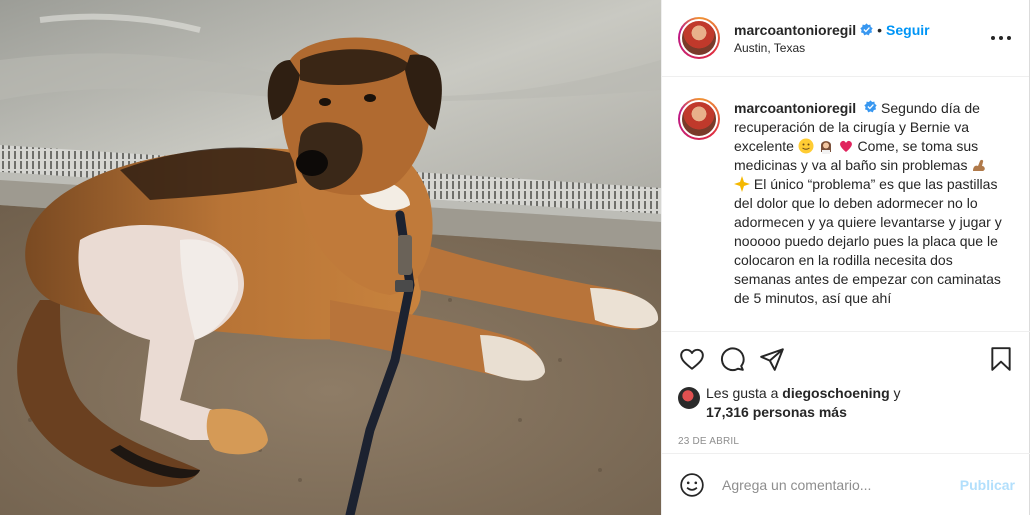 This screenshot has height=515, width=1030. What do you see at coordinates (835, 393) in the screenshot?
I see `liker-username: diegoschoening` at bounding box center [835, 393].